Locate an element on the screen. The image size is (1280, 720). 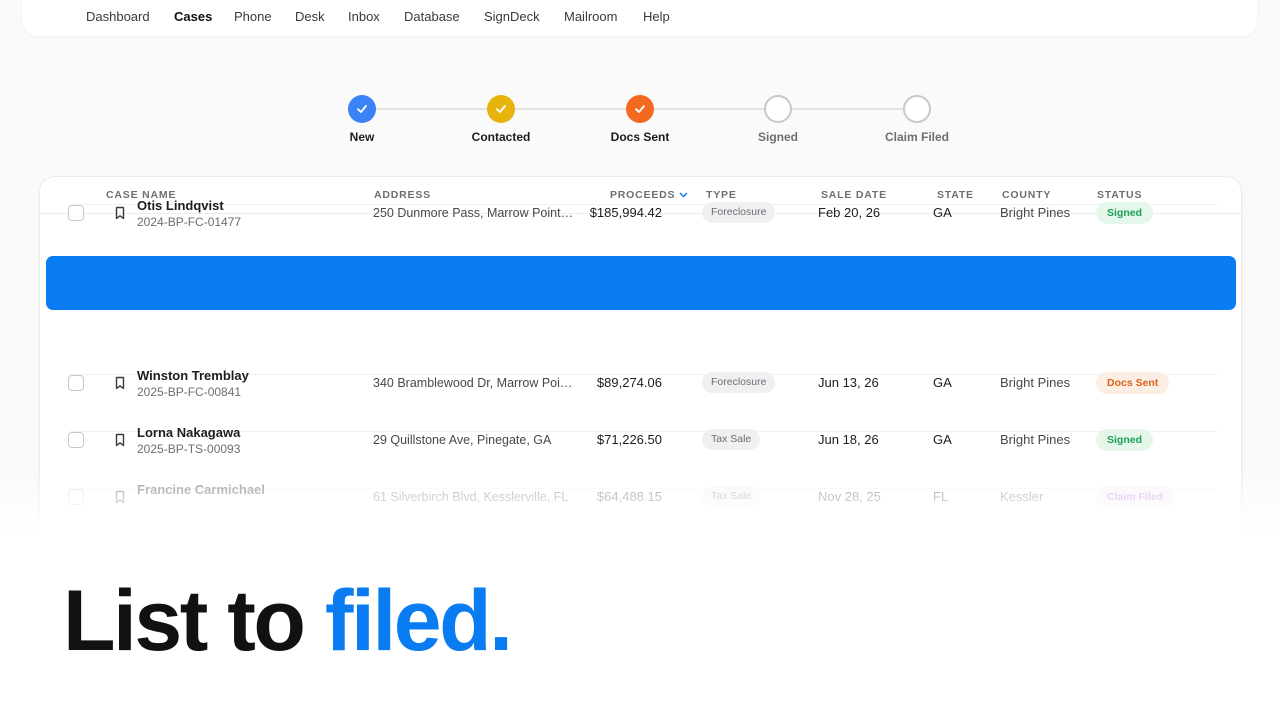
nav-item-signdeck: SignDeck is located at coordinates (512, 16).